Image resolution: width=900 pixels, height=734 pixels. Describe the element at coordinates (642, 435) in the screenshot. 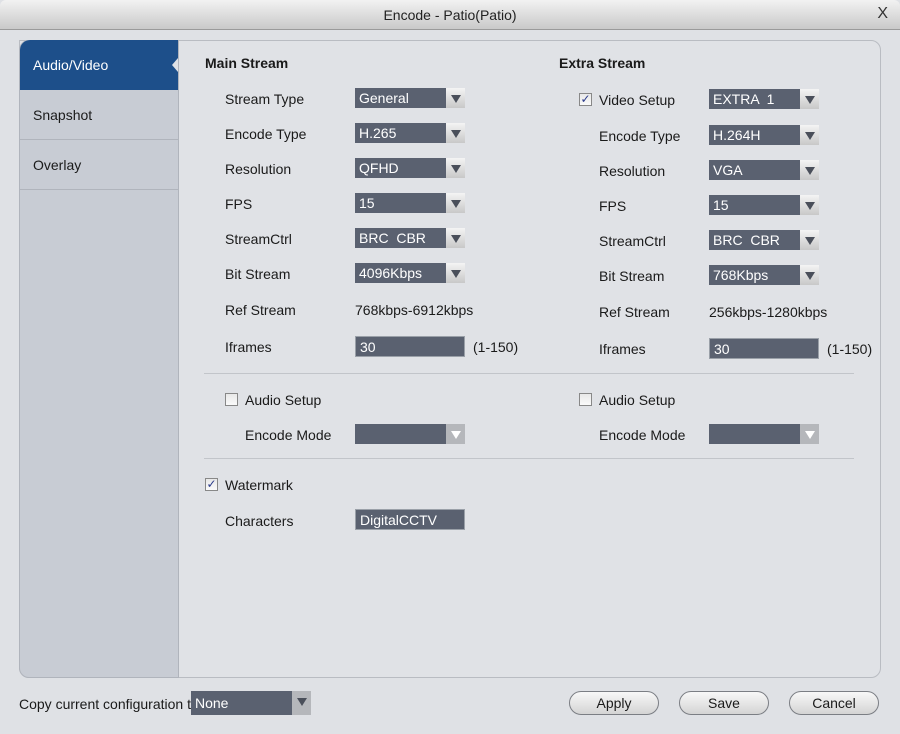

I see `extra-encode-mode-label: Encode Mode` at that location.